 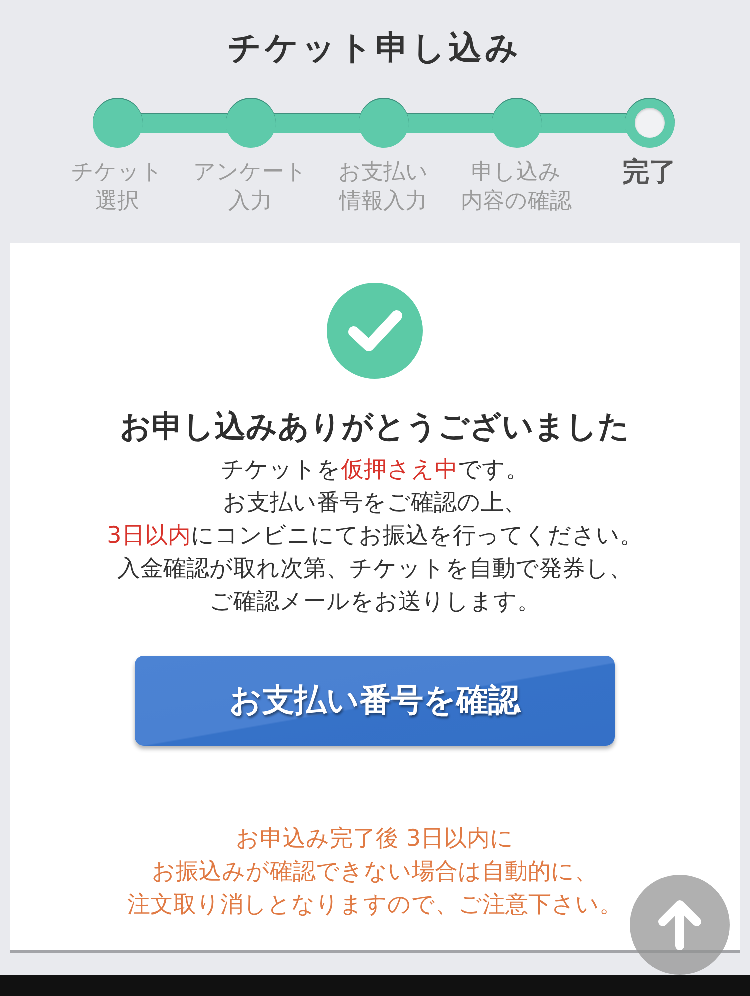 What do you see at coordinates (375, 331) in the screenshot?
I see `check-icon` at bounding box center [375, 331].